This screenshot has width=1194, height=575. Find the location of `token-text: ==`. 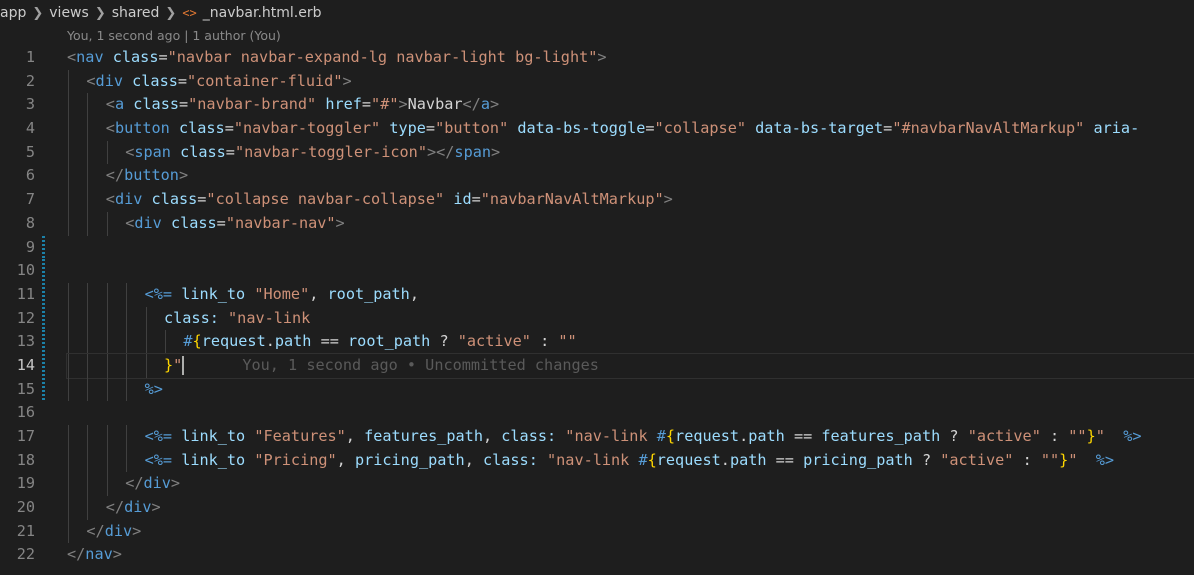

token-text: == is located at coordinates (785, 459).